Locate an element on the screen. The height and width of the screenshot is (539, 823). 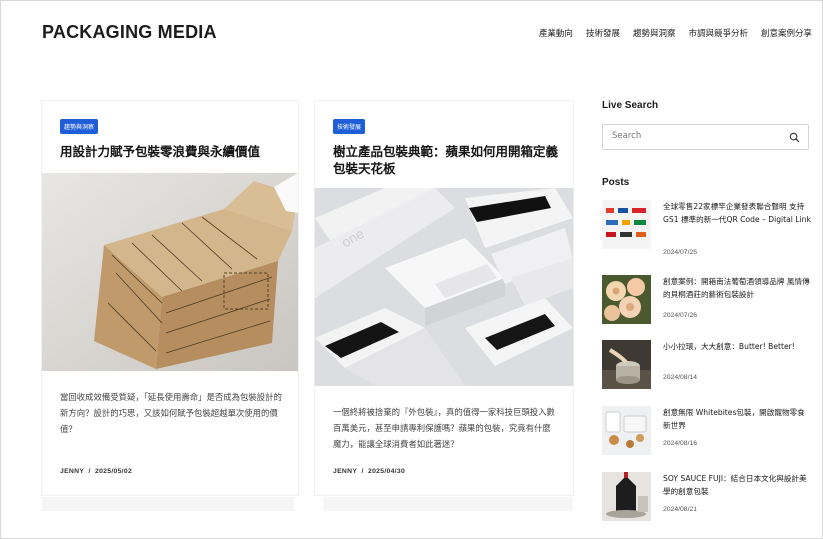
posts-heading: Posts is located at coordinates (616, 182).